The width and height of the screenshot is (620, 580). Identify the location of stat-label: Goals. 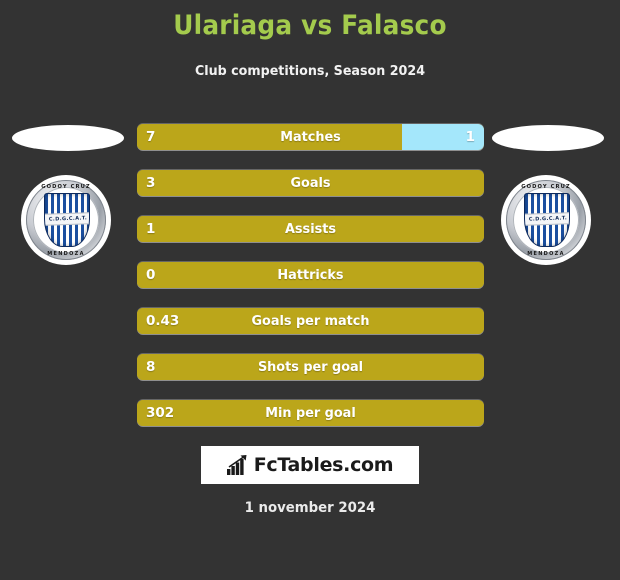
(310, 183).